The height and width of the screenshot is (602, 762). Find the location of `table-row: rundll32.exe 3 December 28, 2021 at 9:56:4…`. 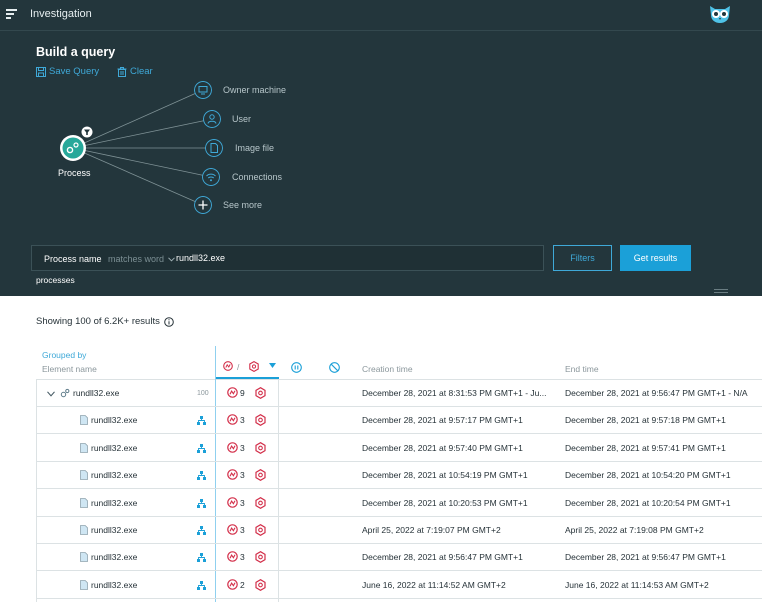

table-row: rundll32.exe 3 December 28, 2021 at 9:56:4… is located at coordinates (399, 558).